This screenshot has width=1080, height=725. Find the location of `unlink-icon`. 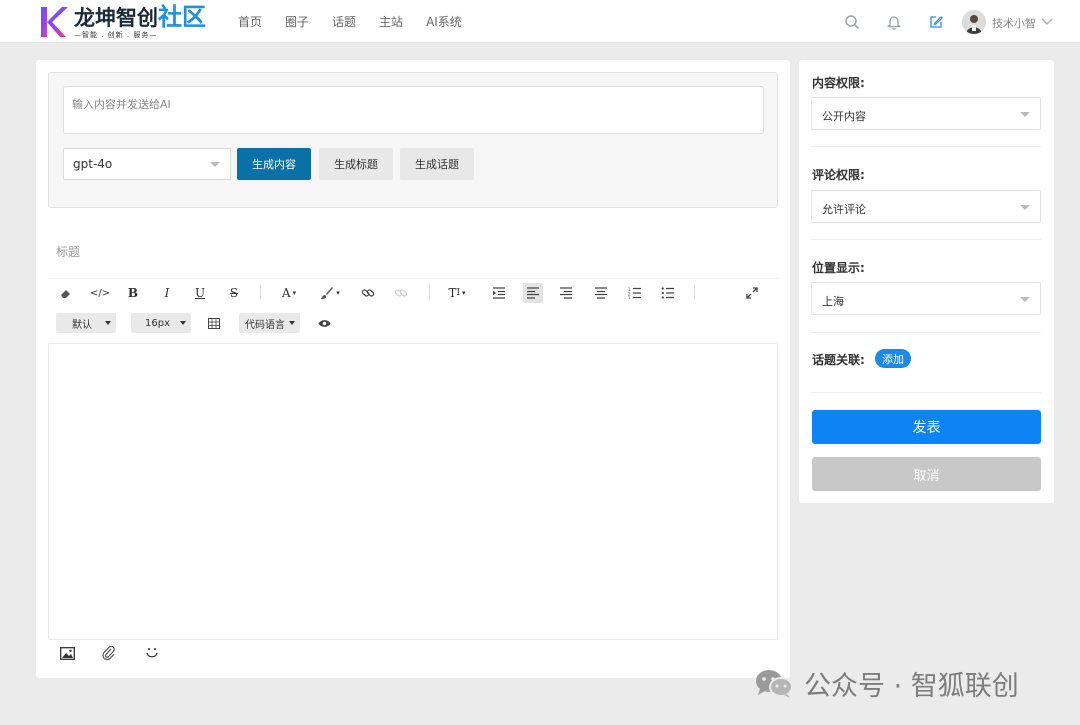

unlink-icon is located at coordinates (401, 293).